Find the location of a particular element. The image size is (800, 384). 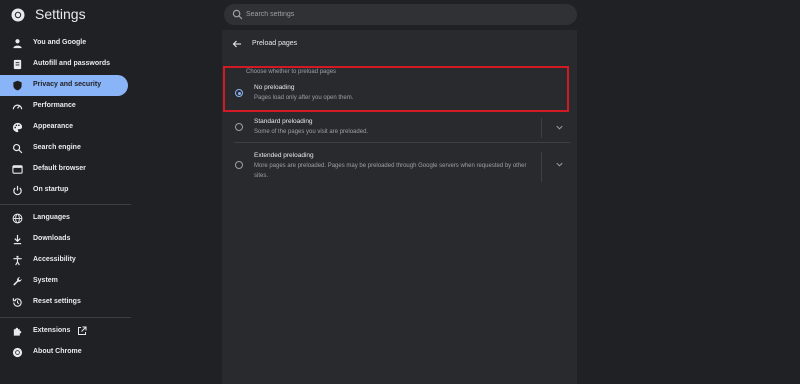

chrome-icon is located at coordinates (17, 352).